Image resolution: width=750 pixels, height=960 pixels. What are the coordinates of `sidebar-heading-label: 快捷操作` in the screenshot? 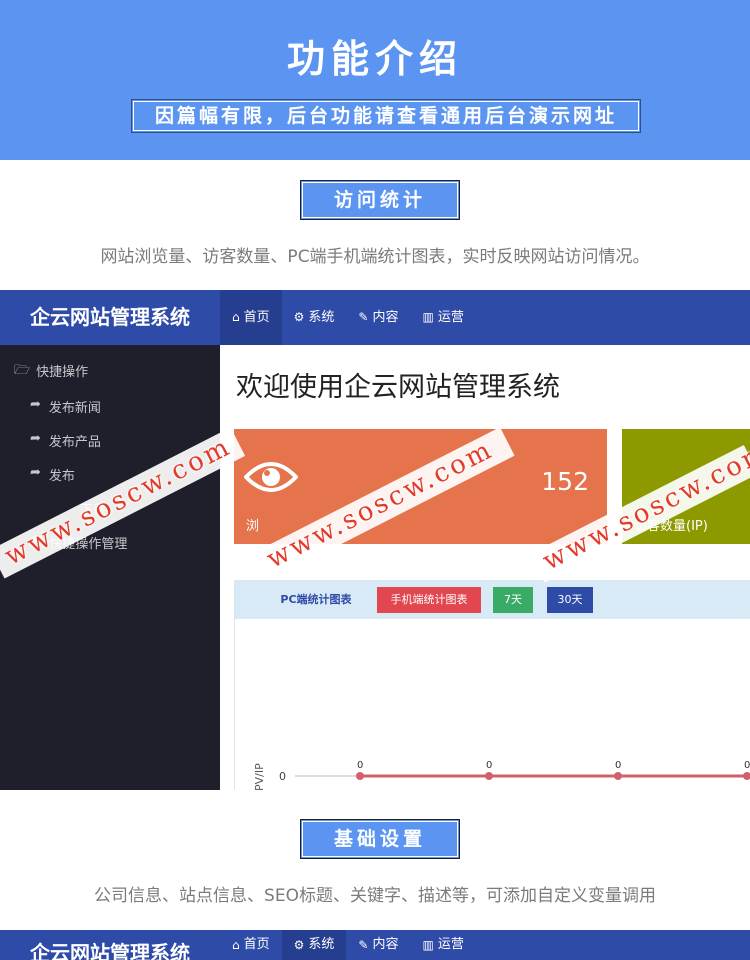 It's located at (62, 372).